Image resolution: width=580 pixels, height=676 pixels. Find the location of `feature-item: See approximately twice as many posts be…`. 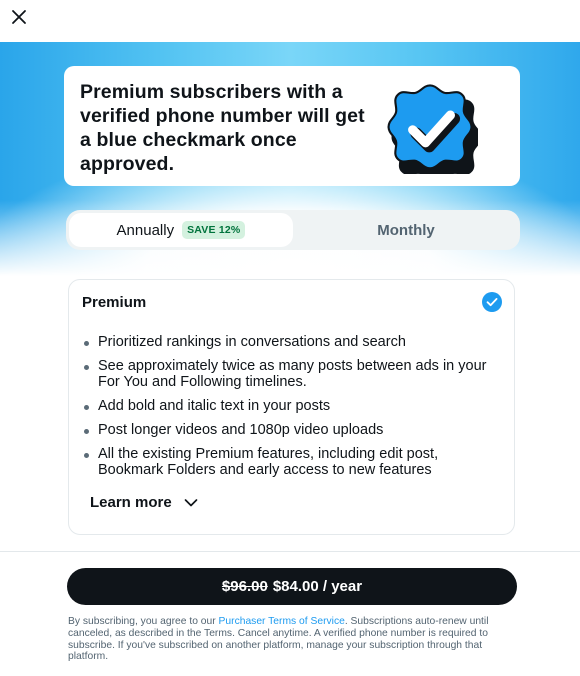

feature-item: See approximately twice as many posts be… is located at coordinates (292, 374).